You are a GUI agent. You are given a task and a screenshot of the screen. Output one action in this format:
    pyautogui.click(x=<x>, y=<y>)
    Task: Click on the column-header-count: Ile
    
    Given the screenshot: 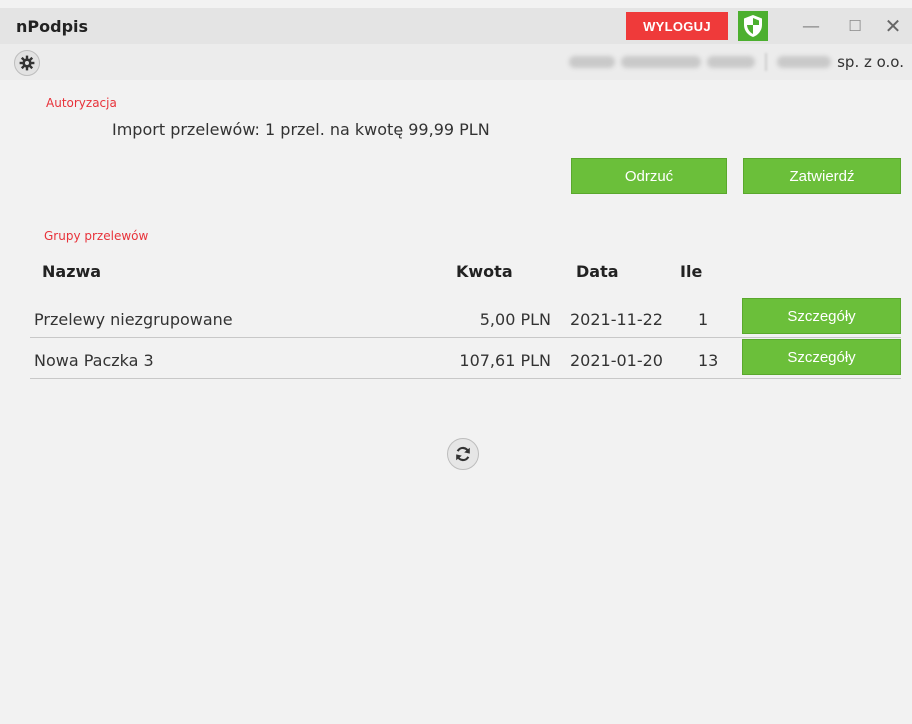 What is the action you would take?
    pyautogui.click(x=691, y=271)
    